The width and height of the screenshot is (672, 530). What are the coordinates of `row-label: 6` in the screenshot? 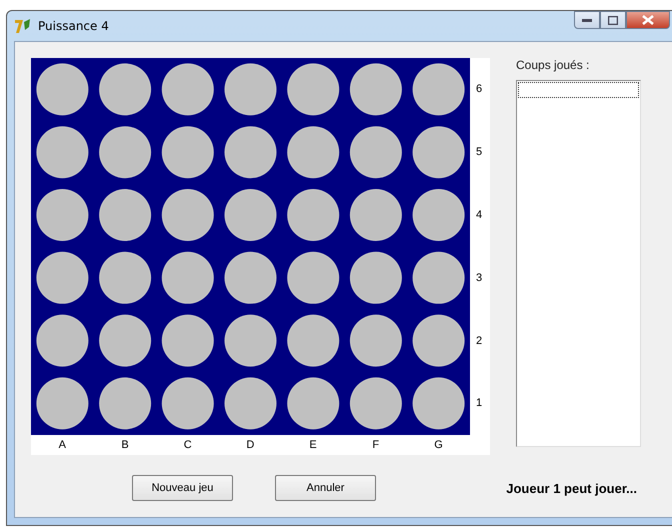 It's located at (479, 90).